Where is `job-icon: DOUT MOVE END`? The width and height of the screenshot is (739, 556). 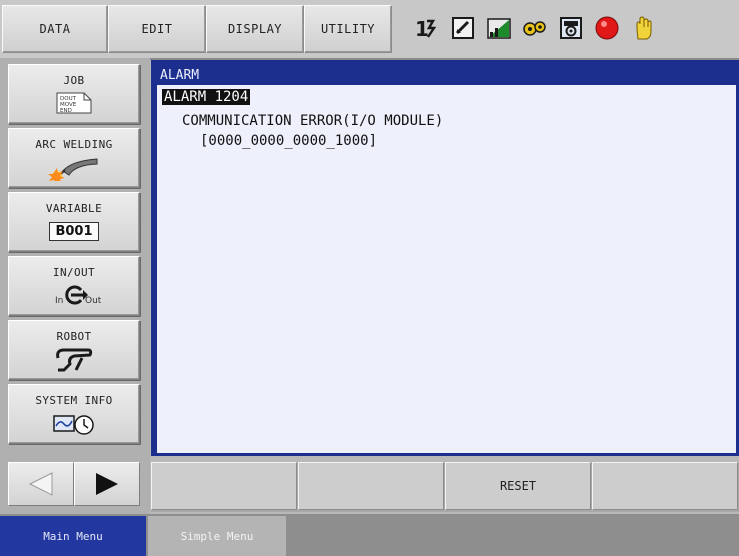 job-icon: DOUT MOVE END is located at coordinates (74, 103).